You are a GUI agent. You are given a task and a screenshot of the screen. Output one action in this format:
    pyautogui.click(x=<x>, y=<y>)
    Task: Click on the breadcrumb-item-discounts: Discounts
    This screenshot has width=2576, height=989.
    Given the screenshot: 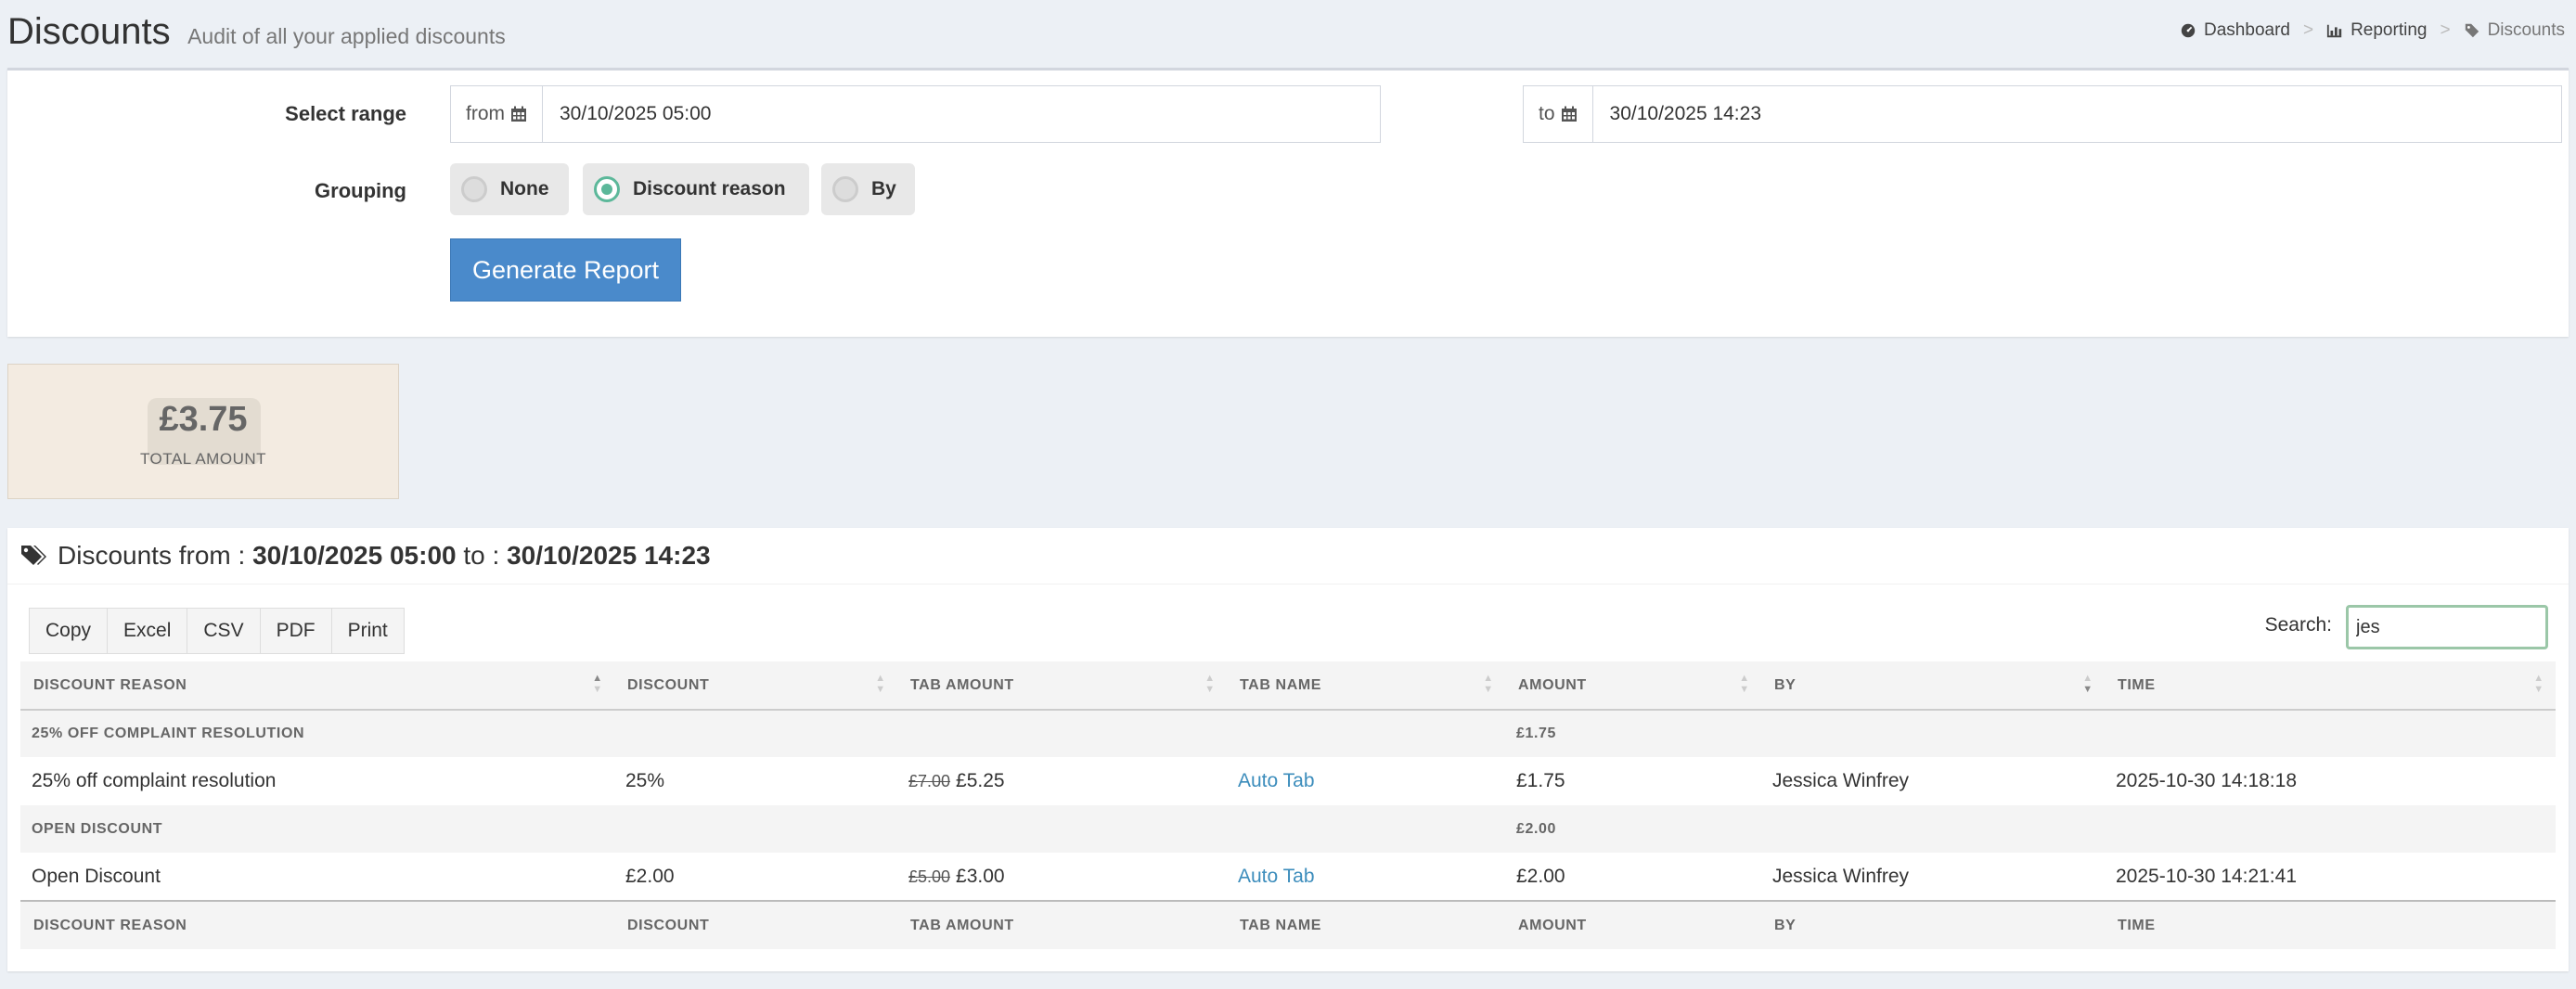 What is the action you would take?
    pyautogui.click(x=2514, y=30)
    